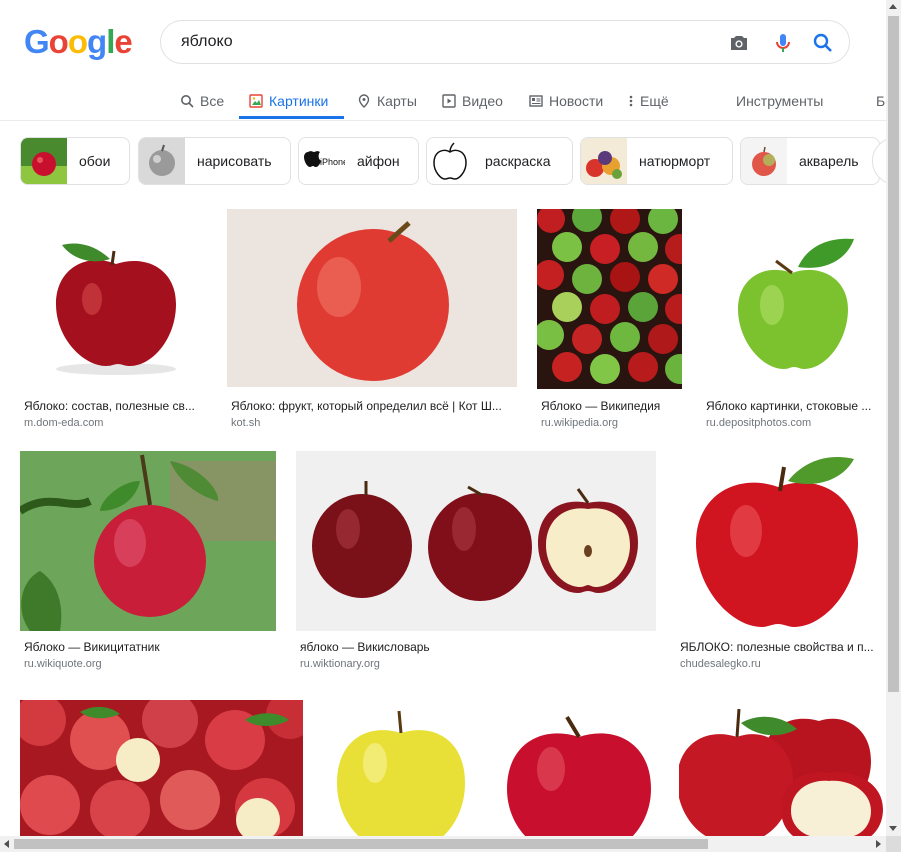  What do you see at coordinates (378, 161) in the screenshot?
I see `chip-label: айфон` at bounding box center [378, 161].